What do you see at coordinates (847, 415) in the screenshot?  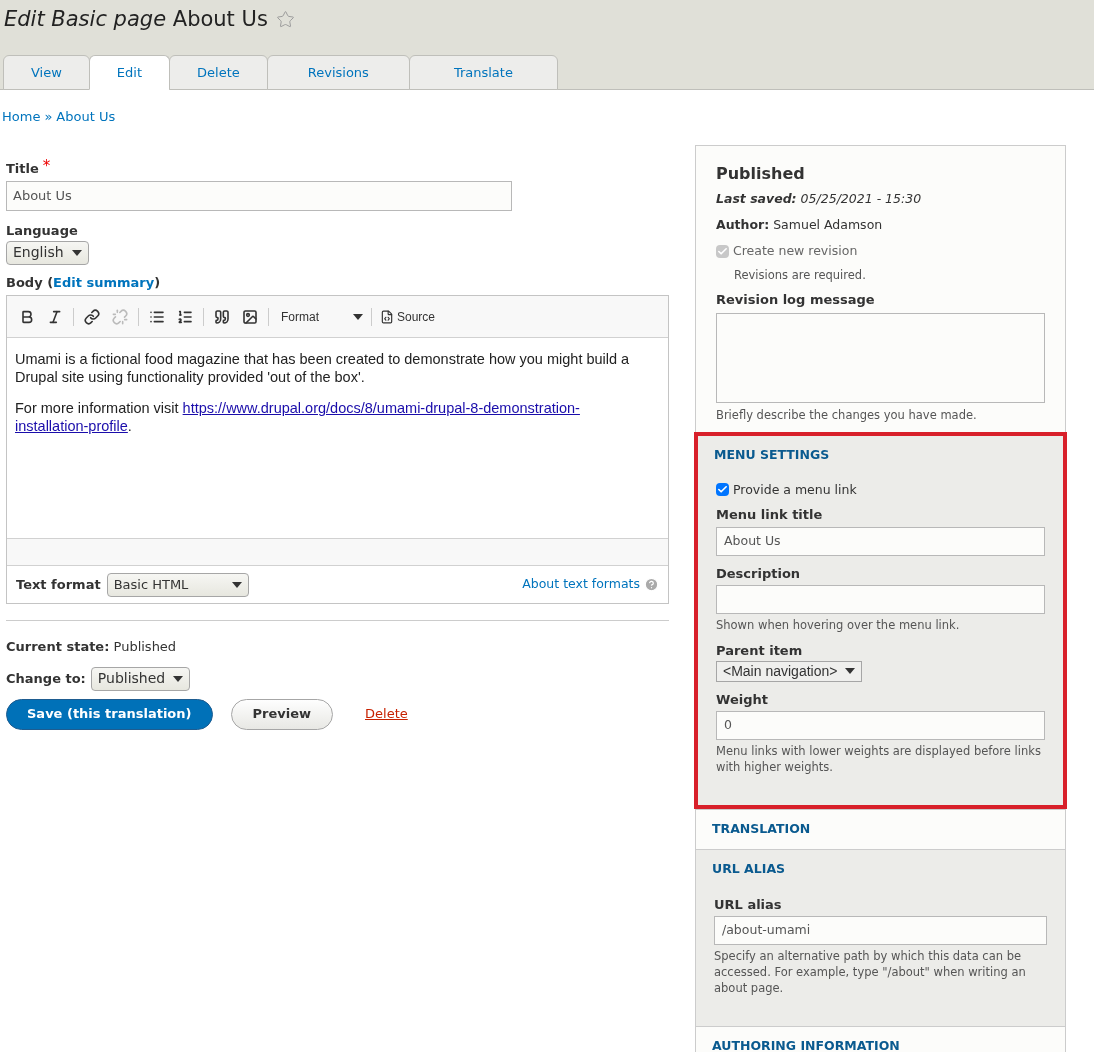 I see `help-text: Briefly describe the changes you have made.` at bounding box center [847, 415].